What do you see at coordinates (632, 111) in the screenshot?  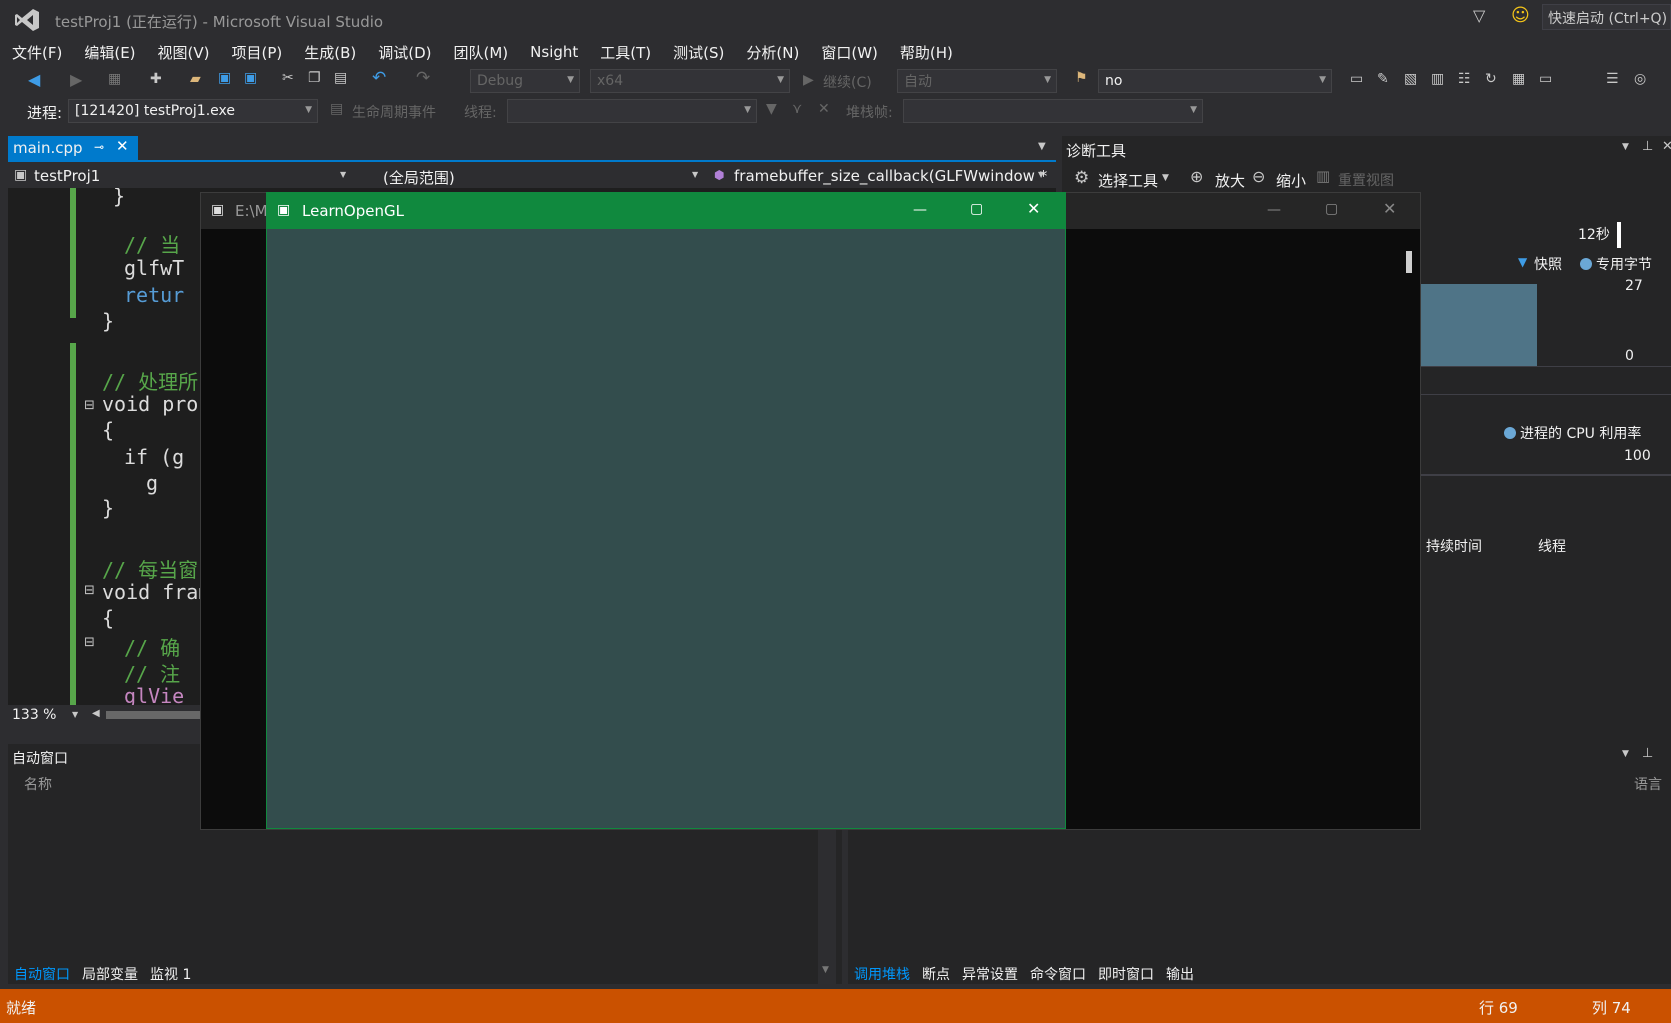 I see `thread-select: ▼` at bounding box center [632, 111].